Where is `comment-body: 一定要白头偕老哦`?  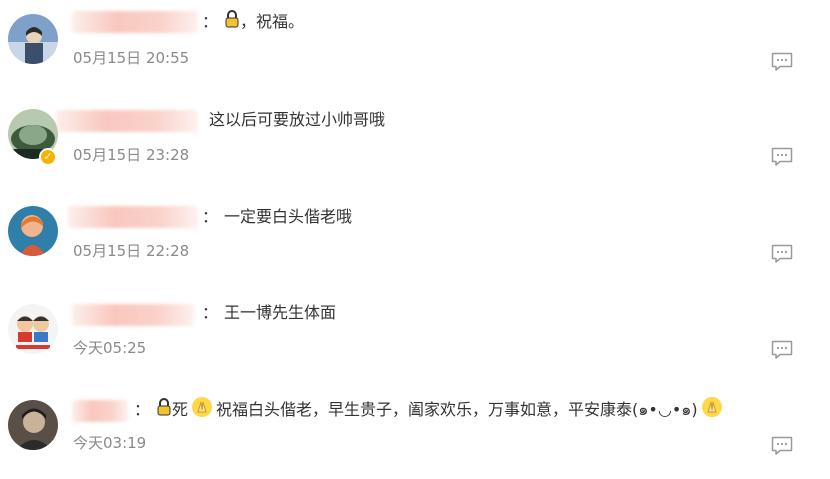 comment-body: 一定要白头偕老哦 is located at coordinates (288, 216).